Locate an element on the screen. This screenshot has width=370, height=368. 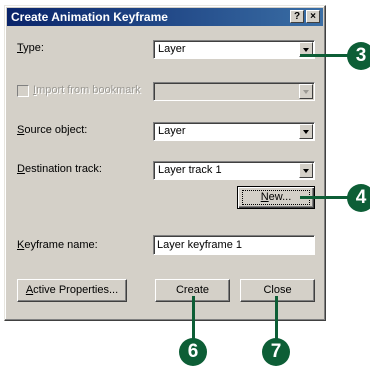
callout-3: 3 is located at coordinates (358, 56).